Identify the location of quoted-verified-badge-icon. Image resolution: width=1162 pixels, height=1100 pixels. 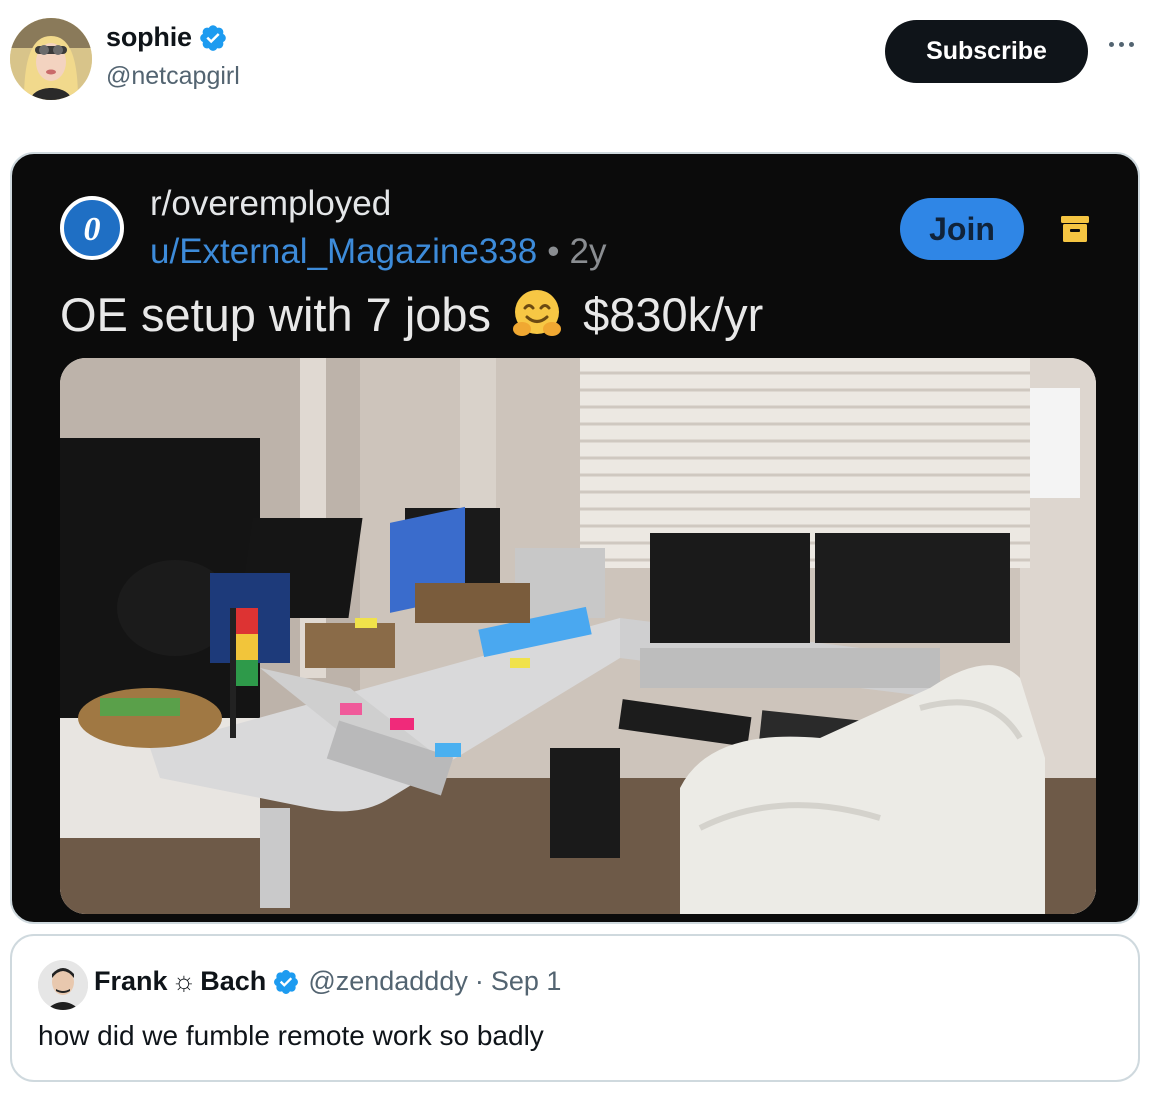
(286, 981).